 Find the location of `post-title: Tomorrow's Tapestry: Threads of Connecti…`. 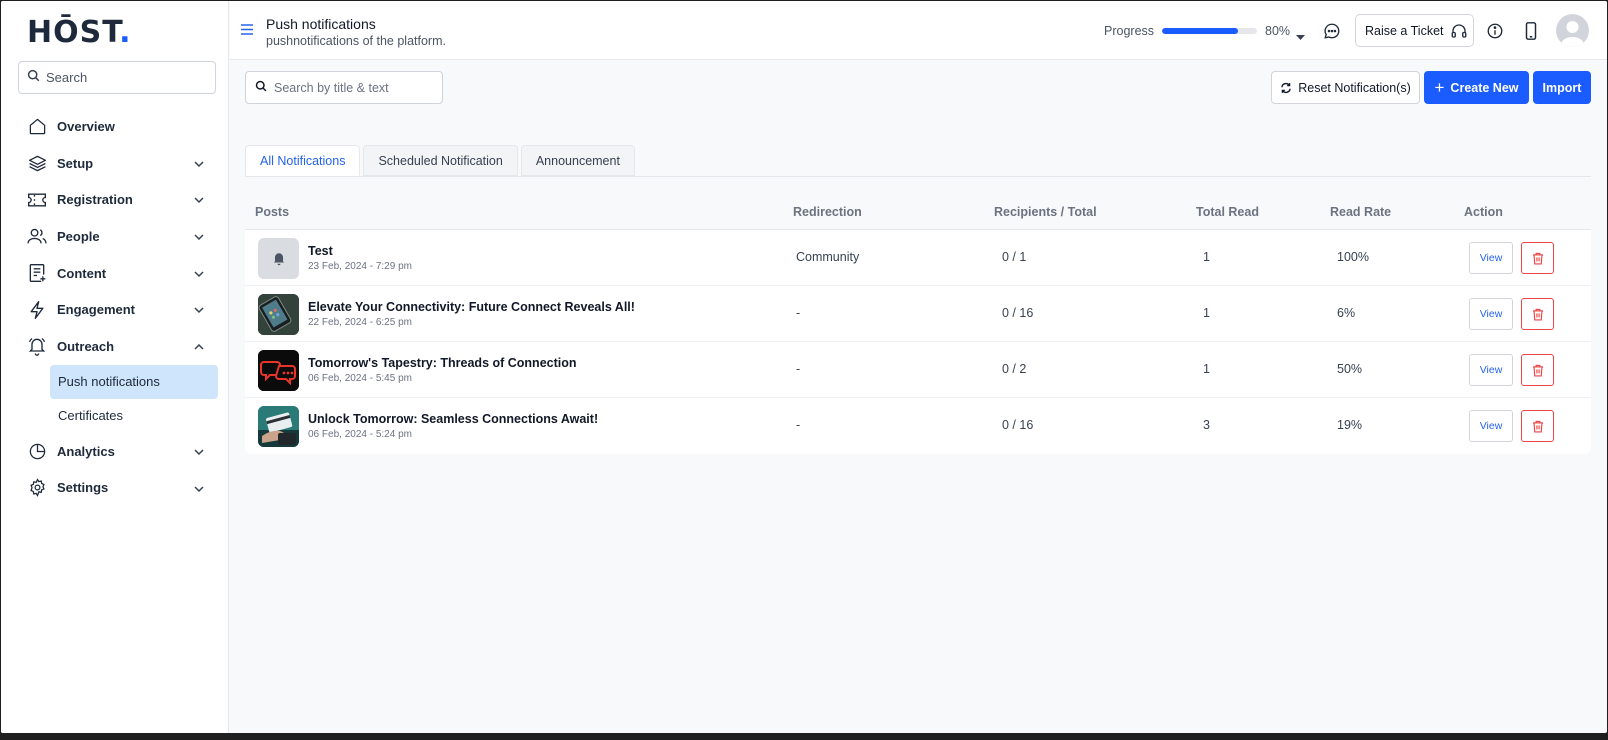

post-title: Tomorrow's Tapestry: Threads of Connecti… is located at coordinates (442, 363).